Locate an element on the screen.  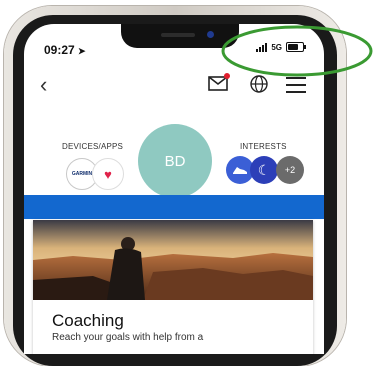
card-description: Reach your goals with help from a is located at coordinates (128, 337).